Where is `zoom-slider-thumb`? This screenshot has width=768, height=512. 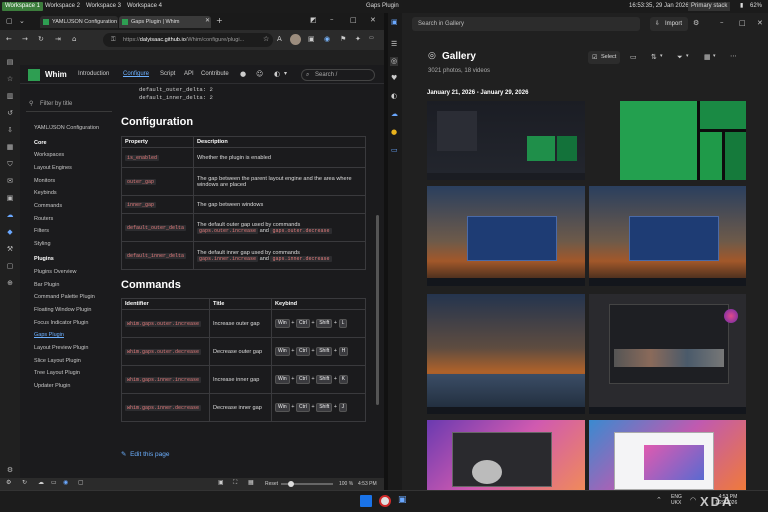 zoom-slider-thumb is located at coordinates (291, 484).